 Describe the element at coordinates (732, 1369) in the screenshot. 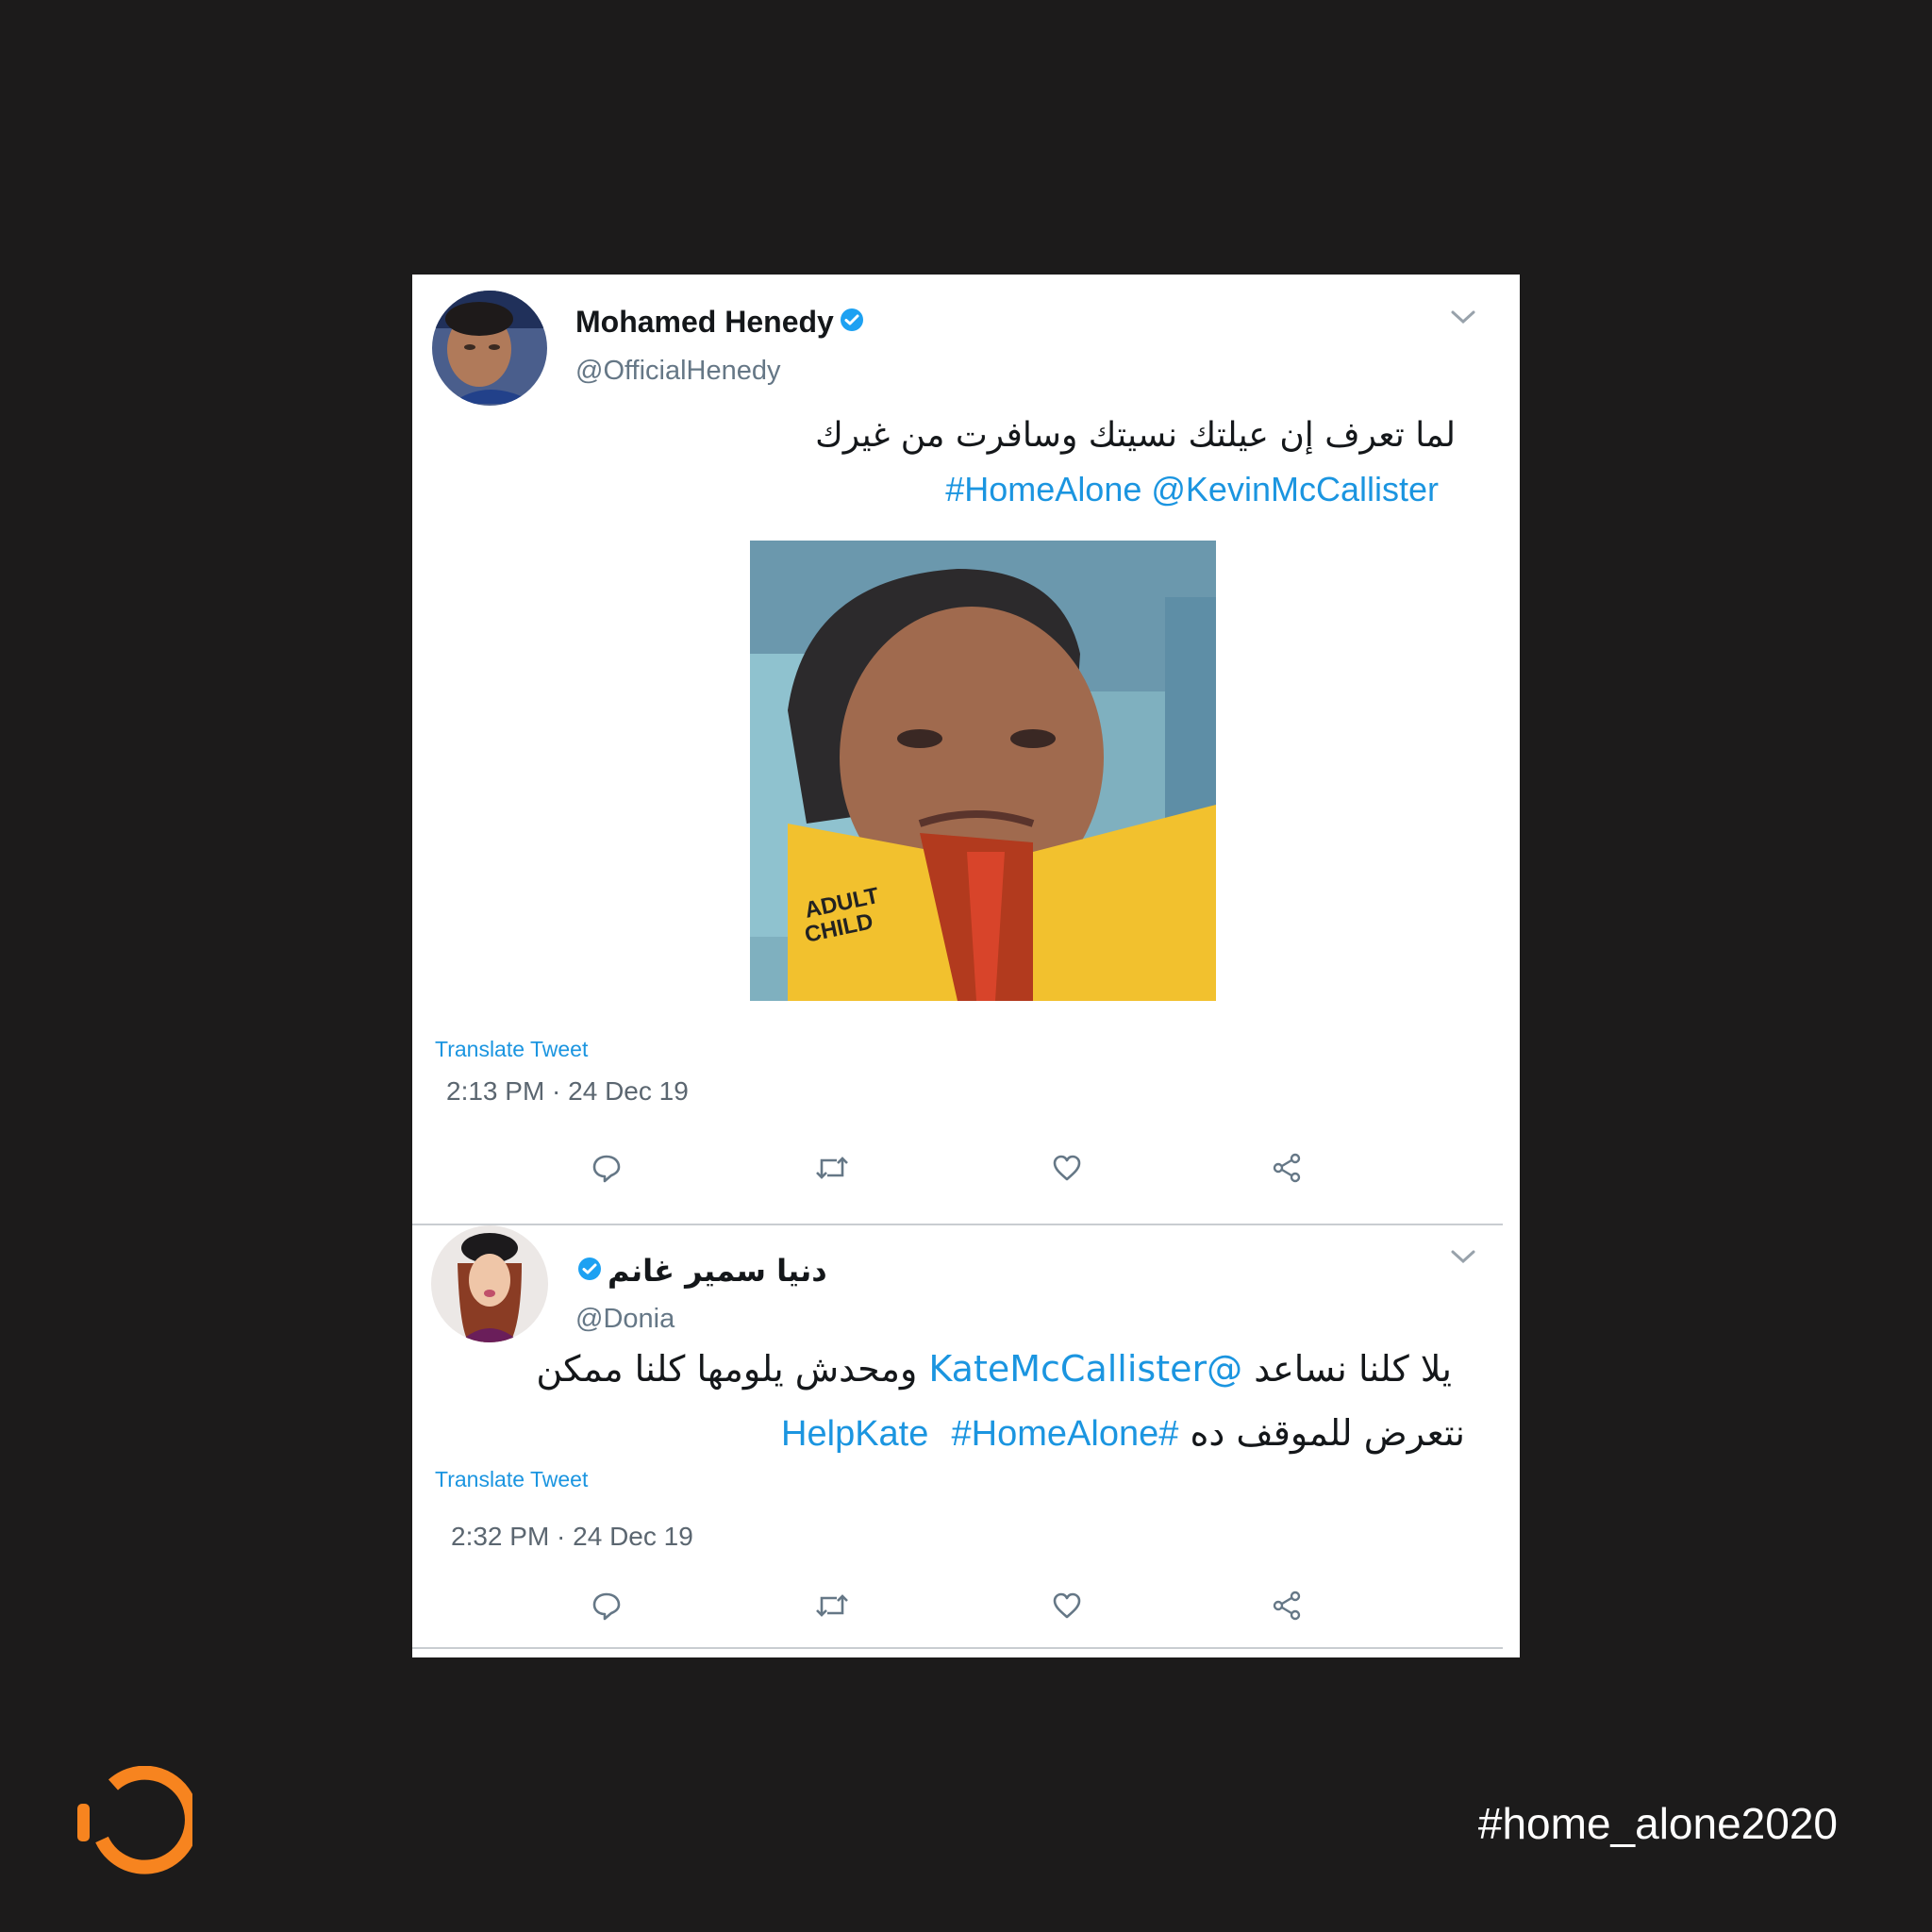

I see `tweet-text-part: ومحدش يلومها كلنا ممكن` at that location.